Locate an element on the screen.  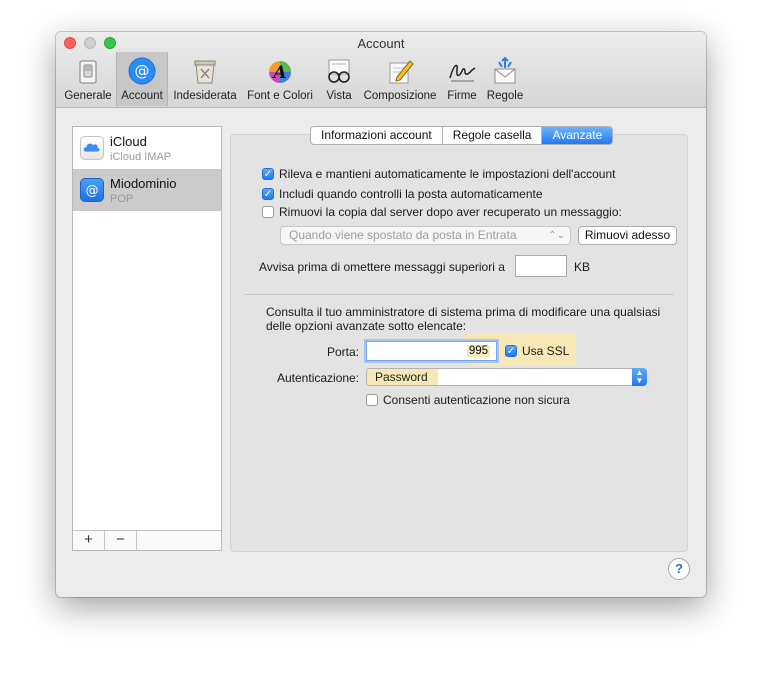
account-item-icloud: iCloud iCloud IMAP is located at coordinates (147, 148).